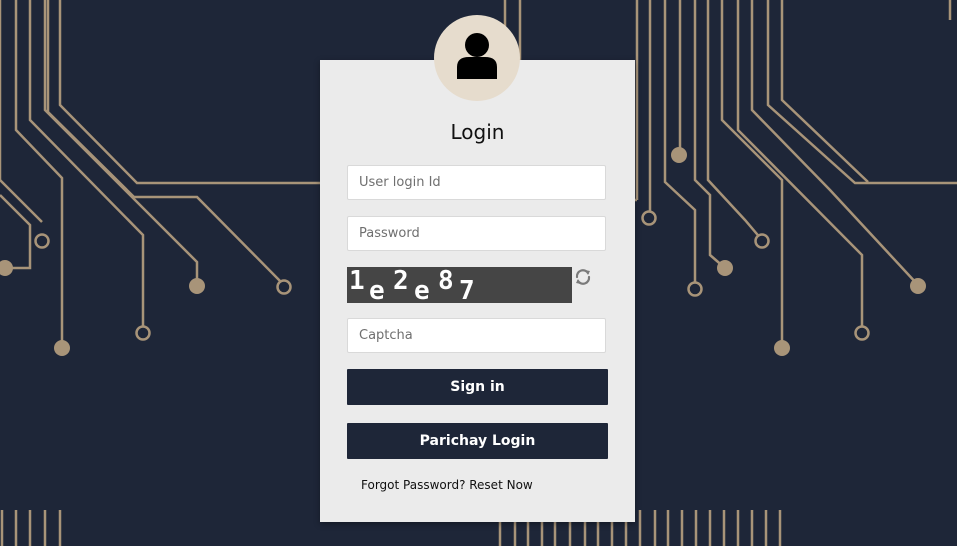 The height and width of the screenshot is (546, 957). Describe the element at coordinates (477, 132) in the screenshot. I see `login-title: Login` at that location.